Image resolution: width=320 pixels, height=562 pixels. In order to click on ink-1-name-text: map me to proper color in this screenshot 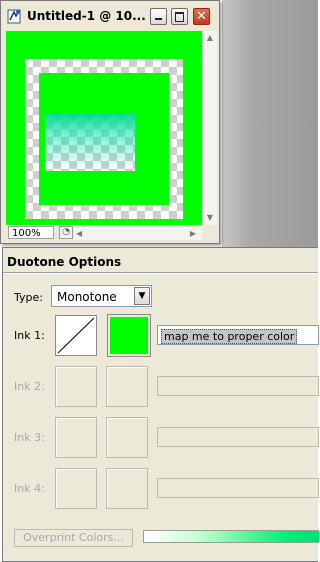, I will do `click(229, 336)`.